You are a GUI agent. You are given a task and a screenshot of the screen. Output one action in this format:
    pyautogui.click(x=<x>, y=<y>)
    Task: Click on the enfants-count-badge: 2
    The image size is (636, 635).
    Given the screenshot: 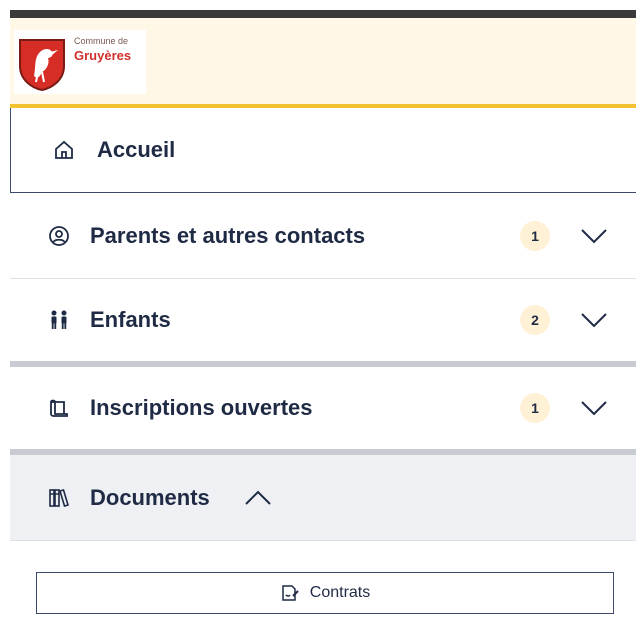 What is the action you would take?
    pyautogui.click(x=535, y=320)
    